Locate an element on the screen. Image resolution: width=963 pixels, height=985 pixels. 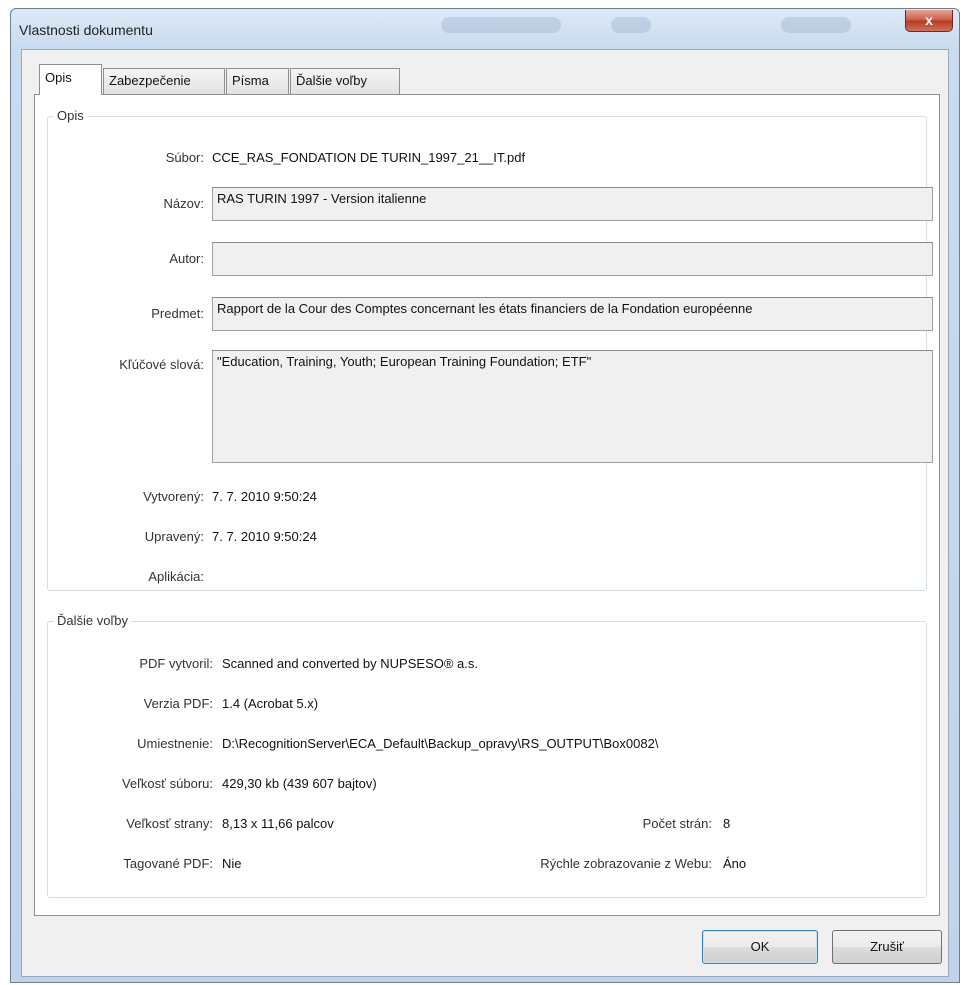
velkost-suboru-value: 429,30 kb (439 607 bajtov) is located at coordinates (299, 783).